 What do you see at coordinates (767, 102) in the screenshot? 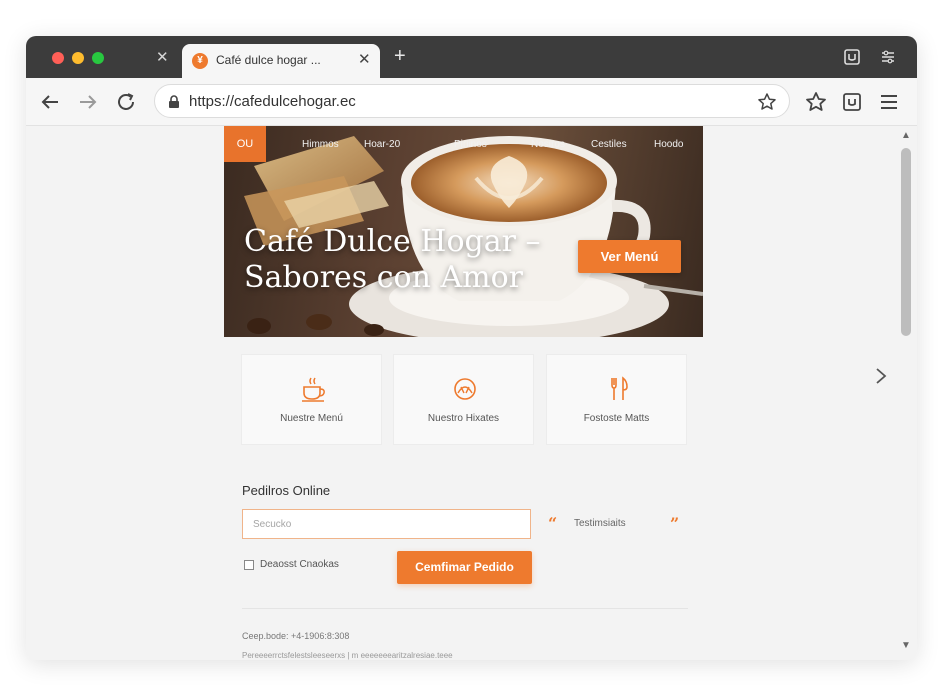
I see `bookmark-star-icon` at bounding box center [767, 102].